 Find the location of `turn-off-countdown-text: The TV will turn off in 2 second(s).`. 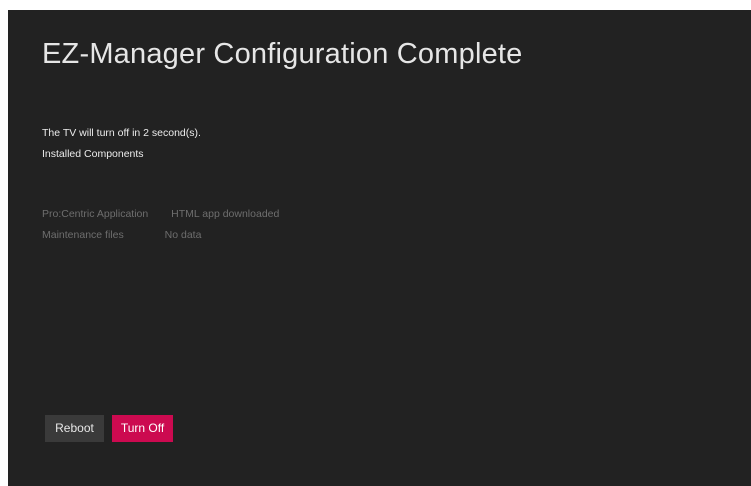

turn-off-countdown-text: The TV will turn off in 2 second(s). is located at coordinates (121, 133).